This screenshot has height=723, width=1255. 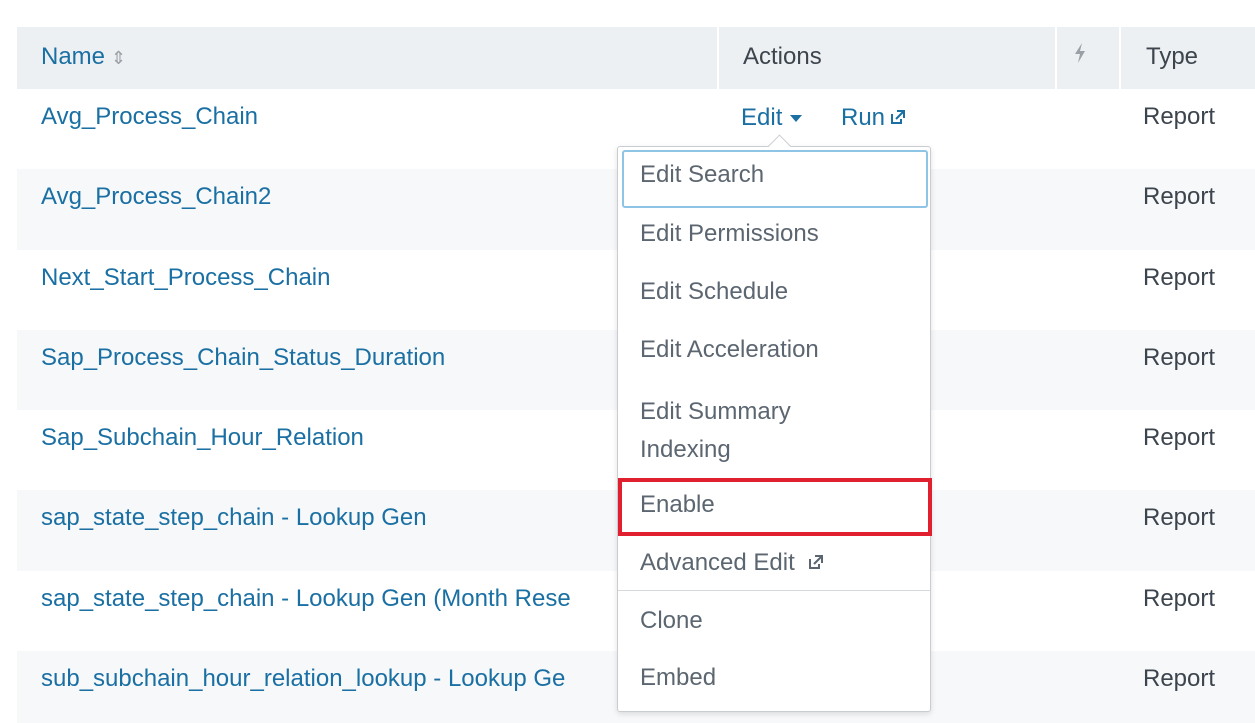 What do you see at coordinates (762, 117) in the screenshot?
I see `edit-dropdown-label: Edit` at bounding box center [762, 117].